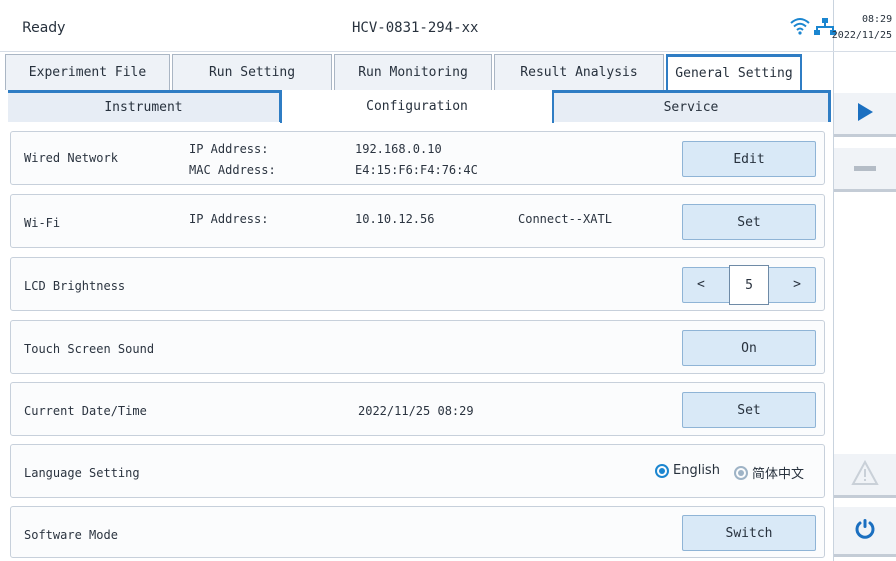  Describe the element at coordinates (398, 149) in the screenshot. I see `ip-value: 192.168.0.10` at that location.